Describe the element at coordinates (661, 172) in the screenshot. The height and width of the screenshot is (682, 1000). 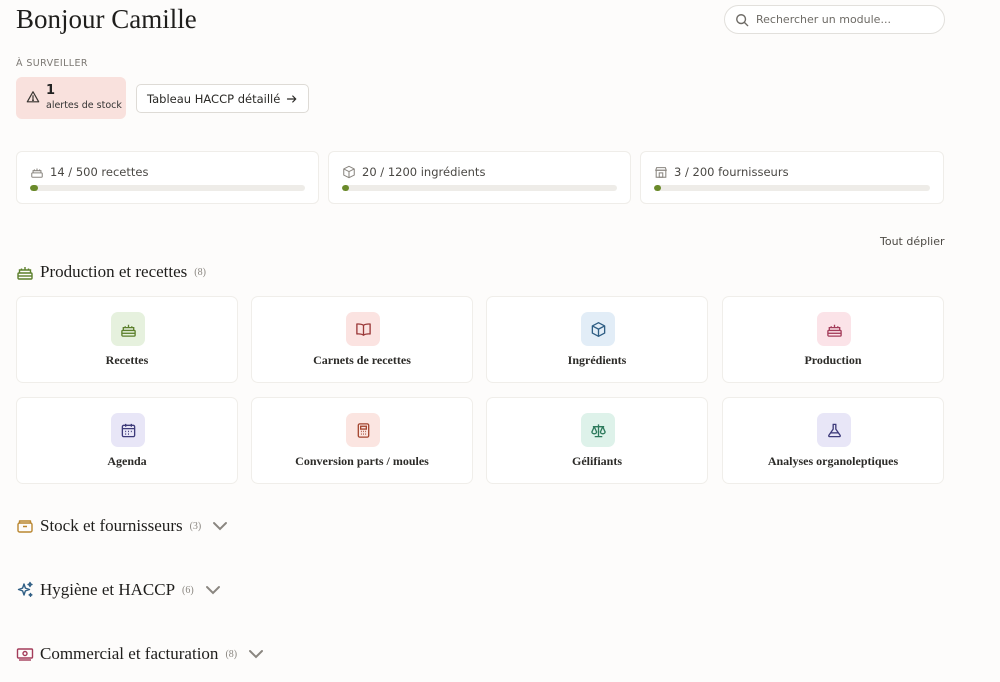
I see `store-icon` at that location.